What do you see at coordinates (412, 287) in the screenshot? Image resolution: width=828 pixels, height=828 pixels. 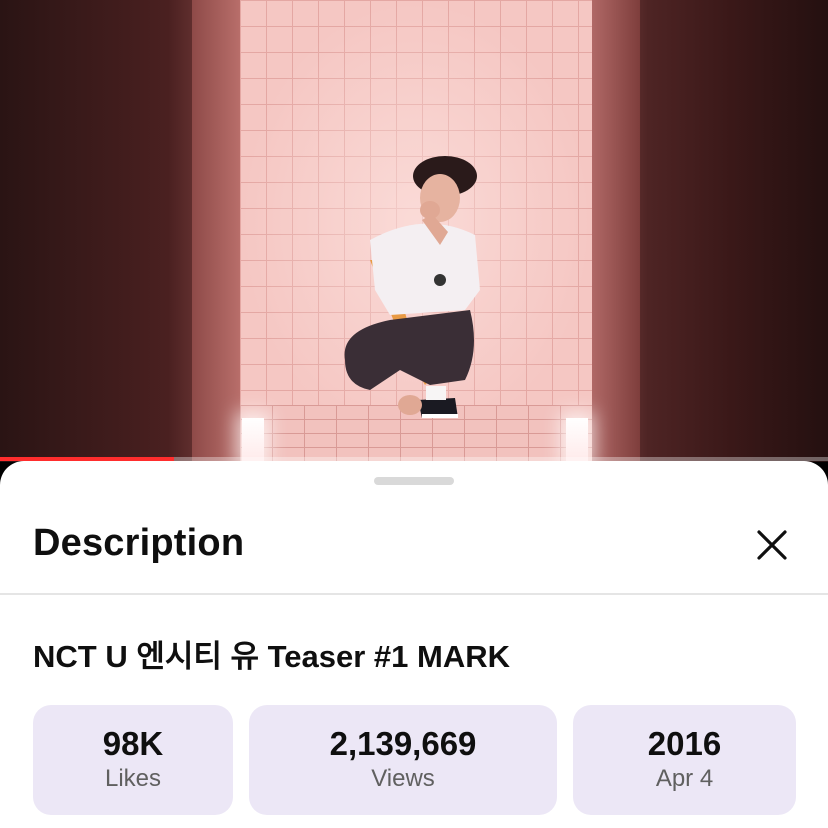 I see `crouching-person` at bounding box center [412, 287].